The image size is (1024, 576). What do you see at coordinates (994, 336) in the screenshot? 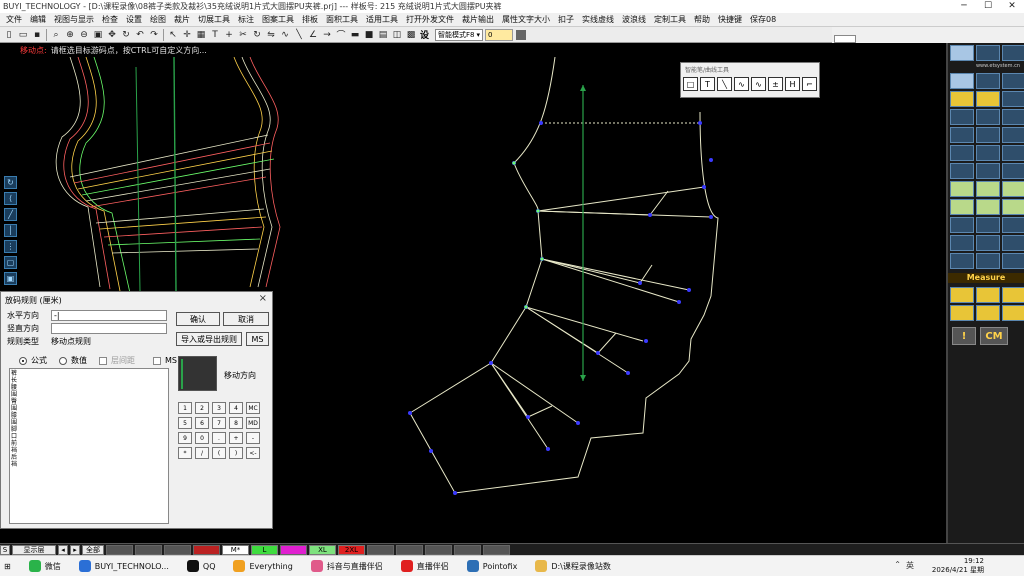
I see `unit-cm-button: CM` at bounding box center [994, 336].